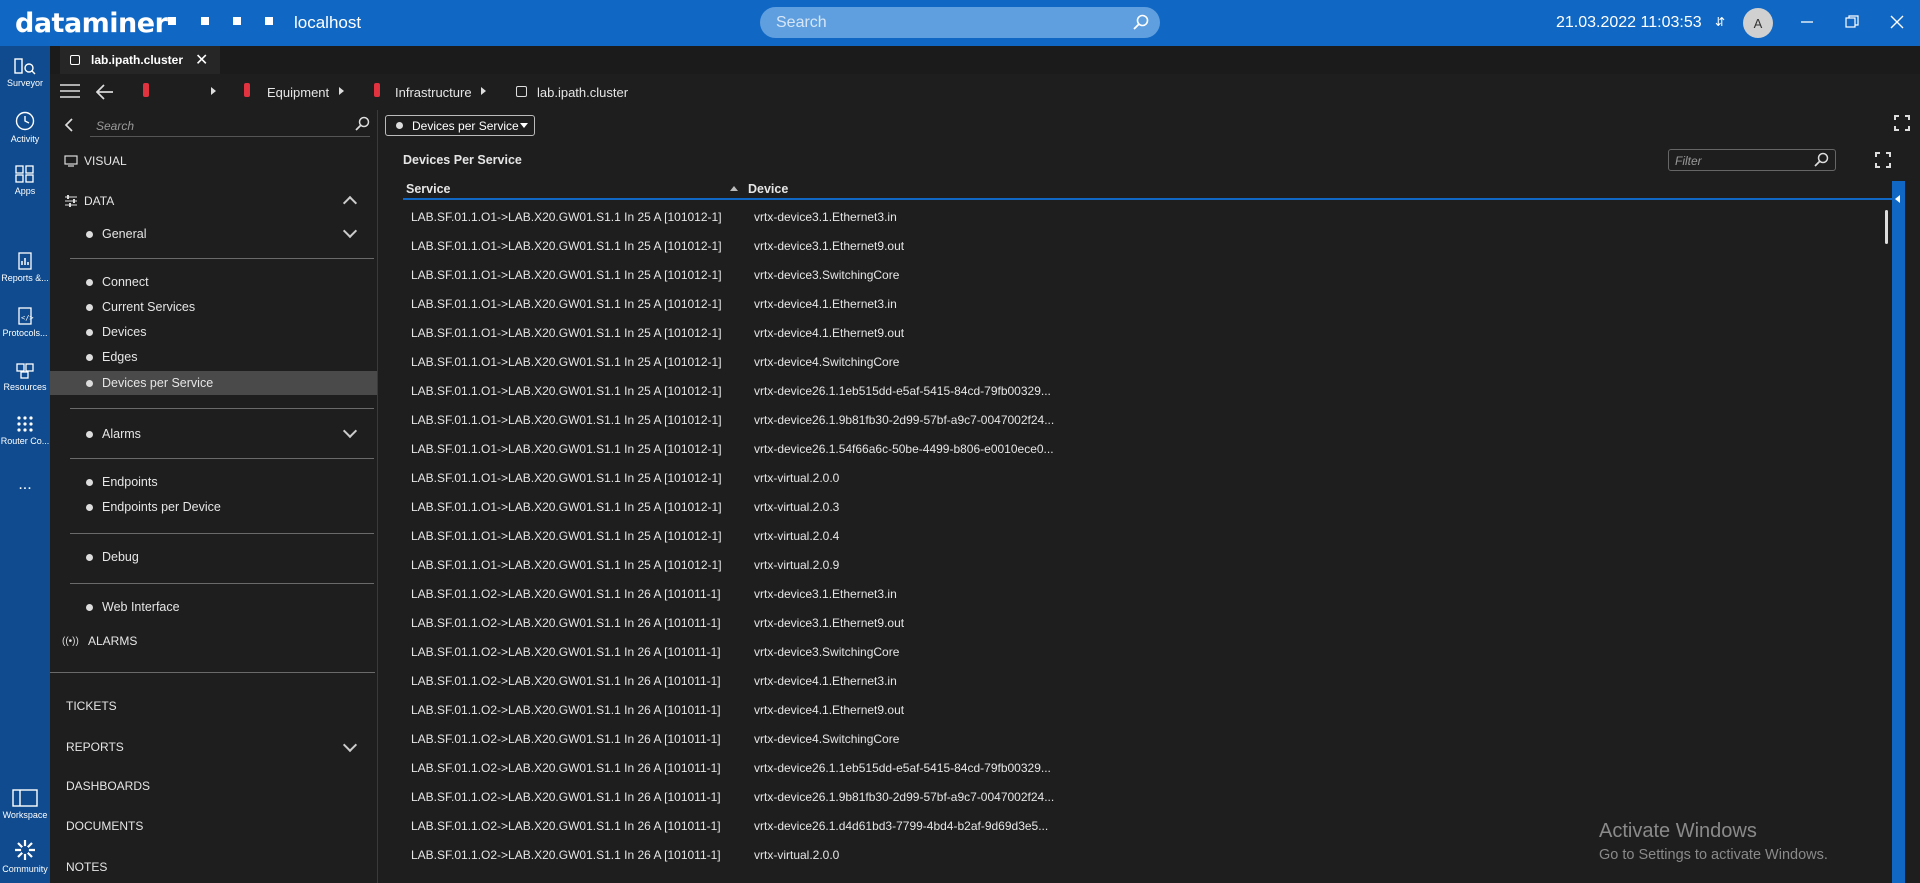 This screenshot has width=1920, height=883. What do you see at coordinates (116, 234) in the screenshot?
I see `group-general: General` at bounding box center [116, 234].